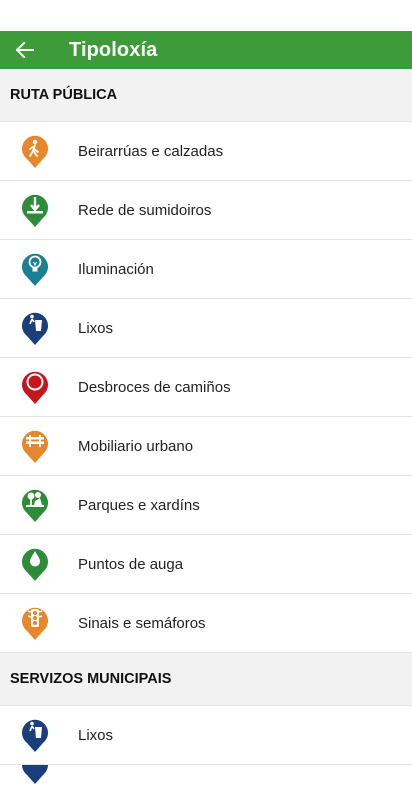 Image resolution: width=412 pixels, height=805 pixels. Describe the element at coordinates (142, 623) in the screenshot. I see `list-item-label: Sinais e semáforos` at that location.